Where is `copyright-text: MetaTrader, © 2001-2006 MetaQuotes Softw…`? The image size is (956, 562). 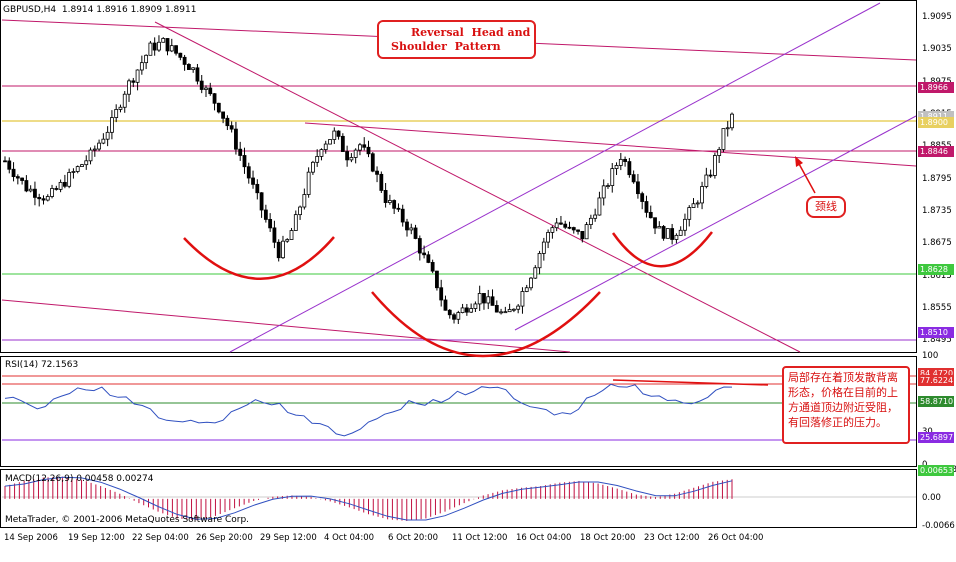
copyright-text: MetaTrader, © 2001-2006 MetaQuotes Softw… is located at coordinates (127, 520).